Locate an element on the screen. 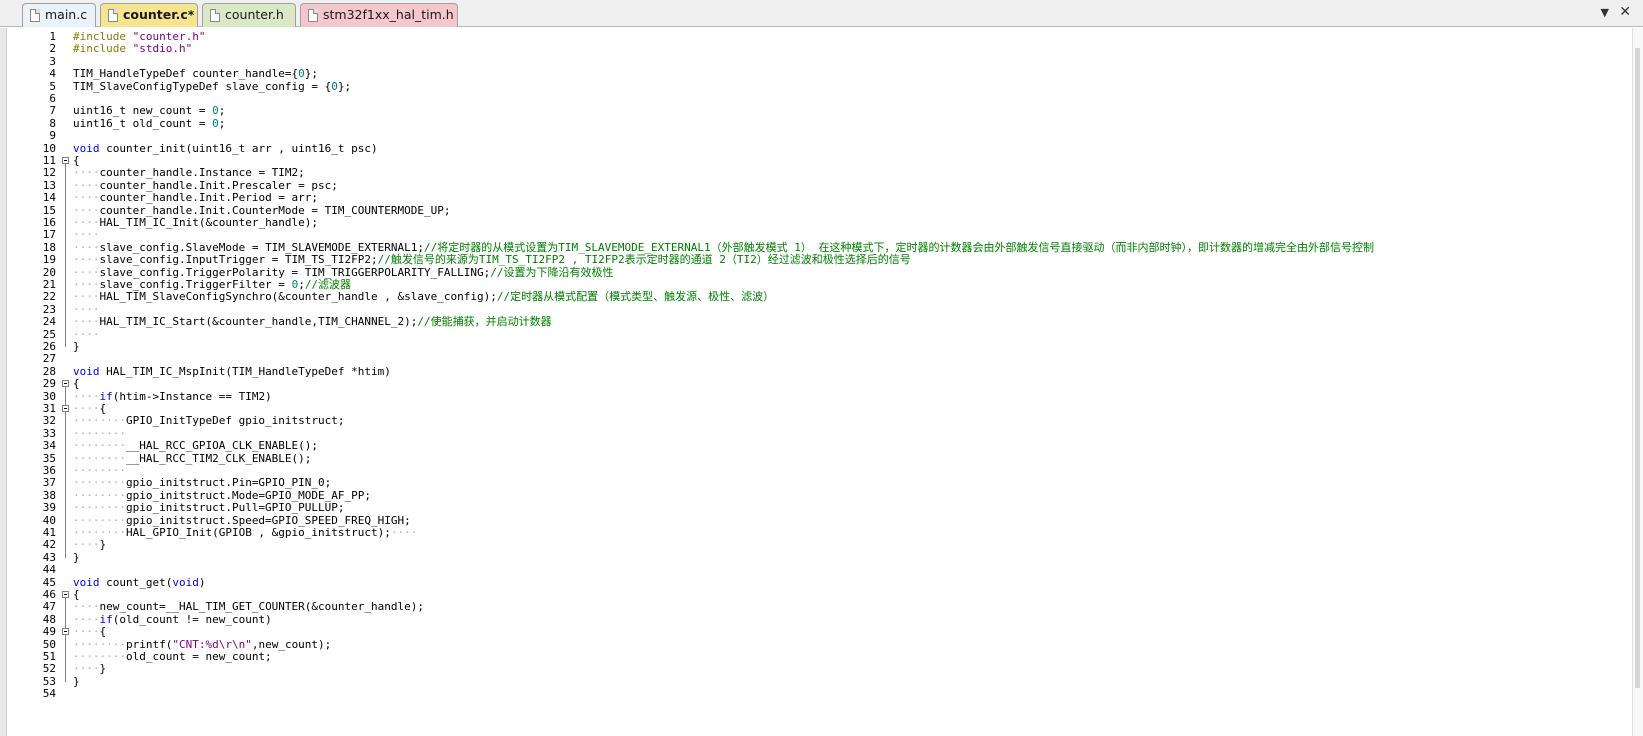 This screenshot has width=1643, height=736. line-number: 9 is located at coordinates (52, 136).